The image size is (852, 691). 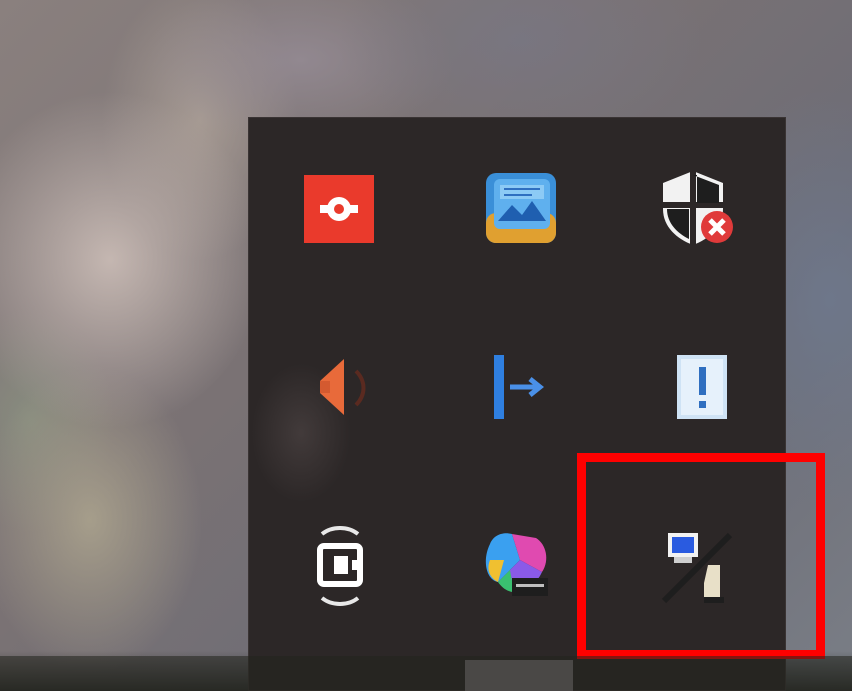 I want to click on network-disconnected-icon, so click(x=700, y=565).